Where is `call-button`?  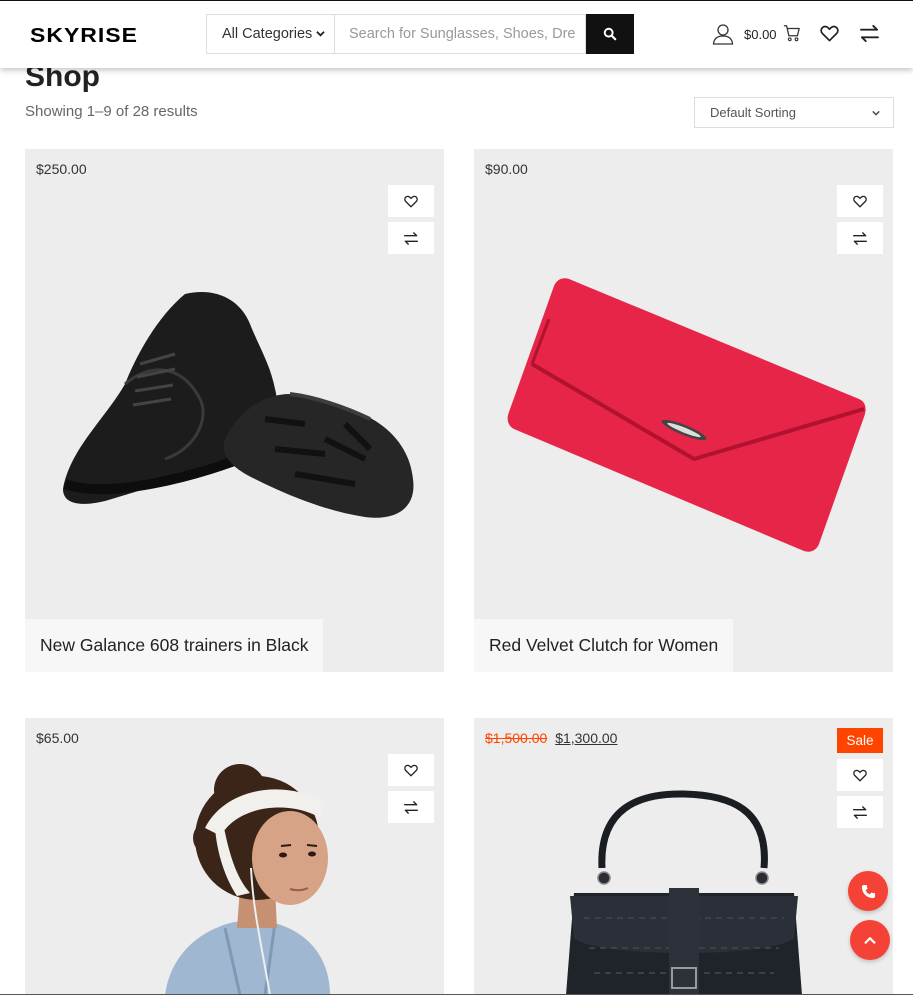 call-button is located at coordinates (868, 891).